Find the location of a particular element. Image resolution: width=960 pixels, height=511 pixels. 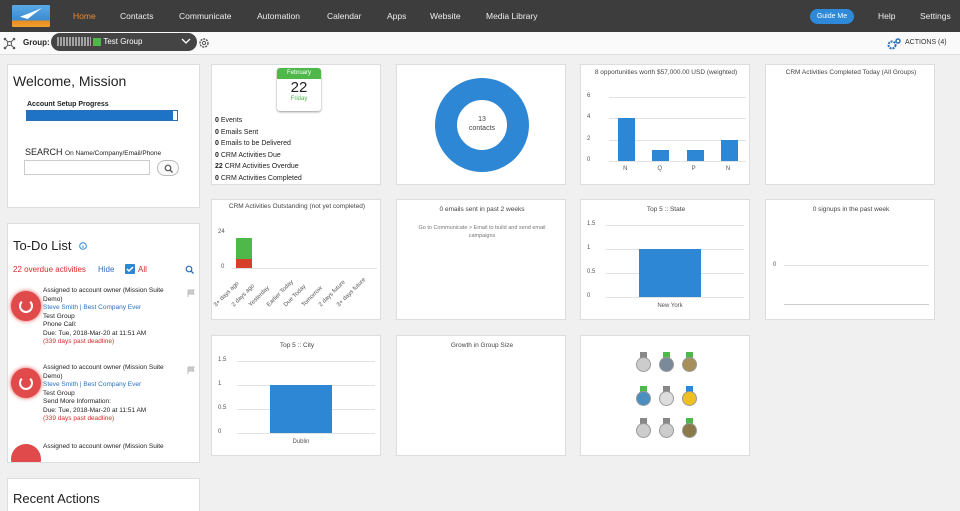

signups-tick: 0 is located at coordinates (775, 265).